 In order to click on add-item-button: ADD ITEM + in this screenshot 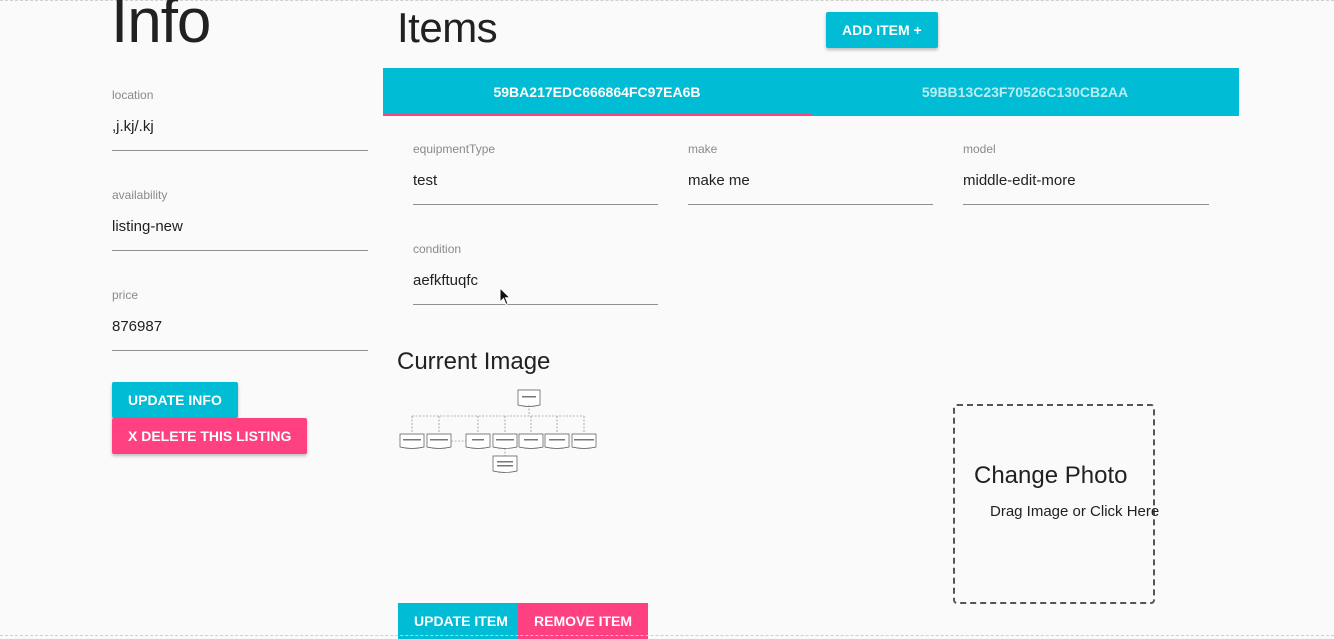, I will do `click(882, 30)`.